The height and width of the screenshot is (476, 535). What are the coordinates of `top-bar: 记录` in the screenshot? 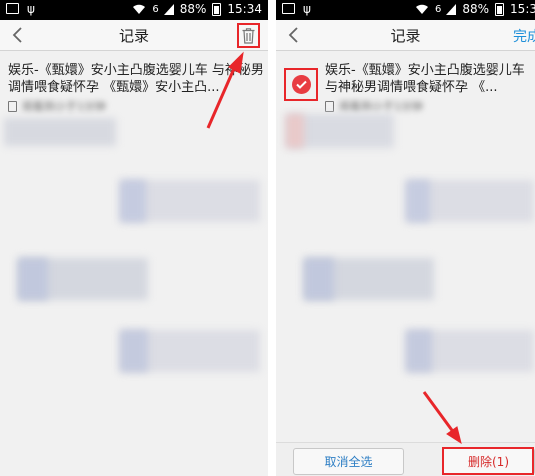 It's located at (134, 35).